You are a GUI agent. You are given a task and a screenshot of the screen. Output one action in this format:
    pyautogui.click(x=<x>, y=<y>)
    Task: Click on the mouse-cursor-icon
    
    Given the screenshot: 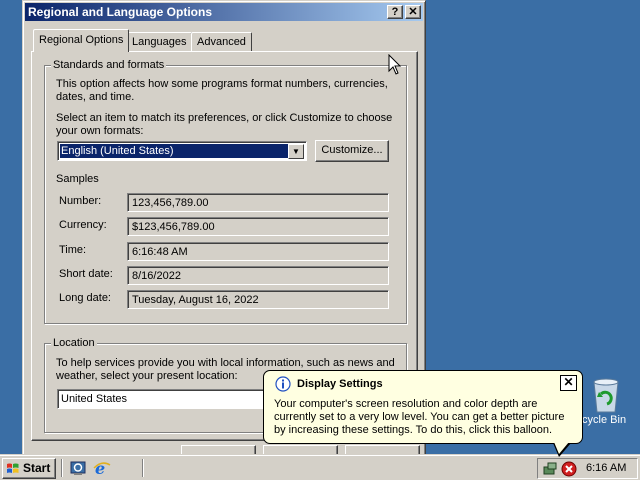 What is the action you would take?
    pyautogui.click(x=395, y=64)
    